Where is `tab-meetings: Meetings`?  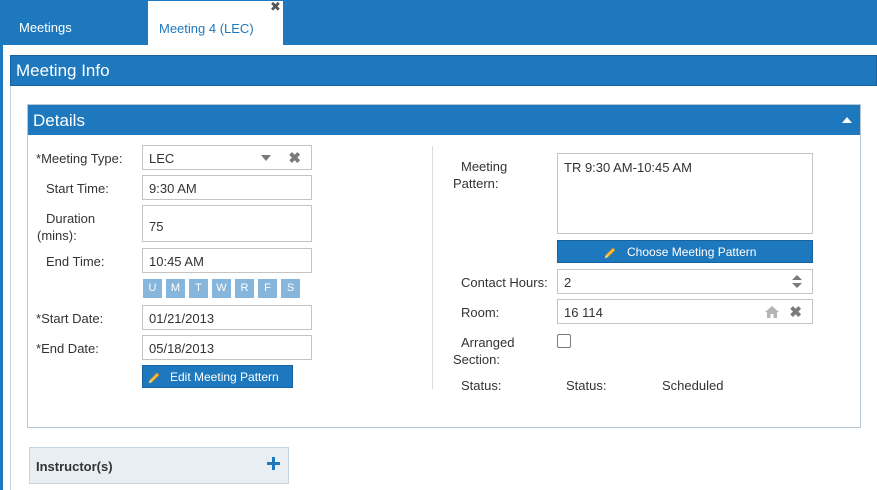 tab-meetings: Meetings is located at coordinates (74, 22).